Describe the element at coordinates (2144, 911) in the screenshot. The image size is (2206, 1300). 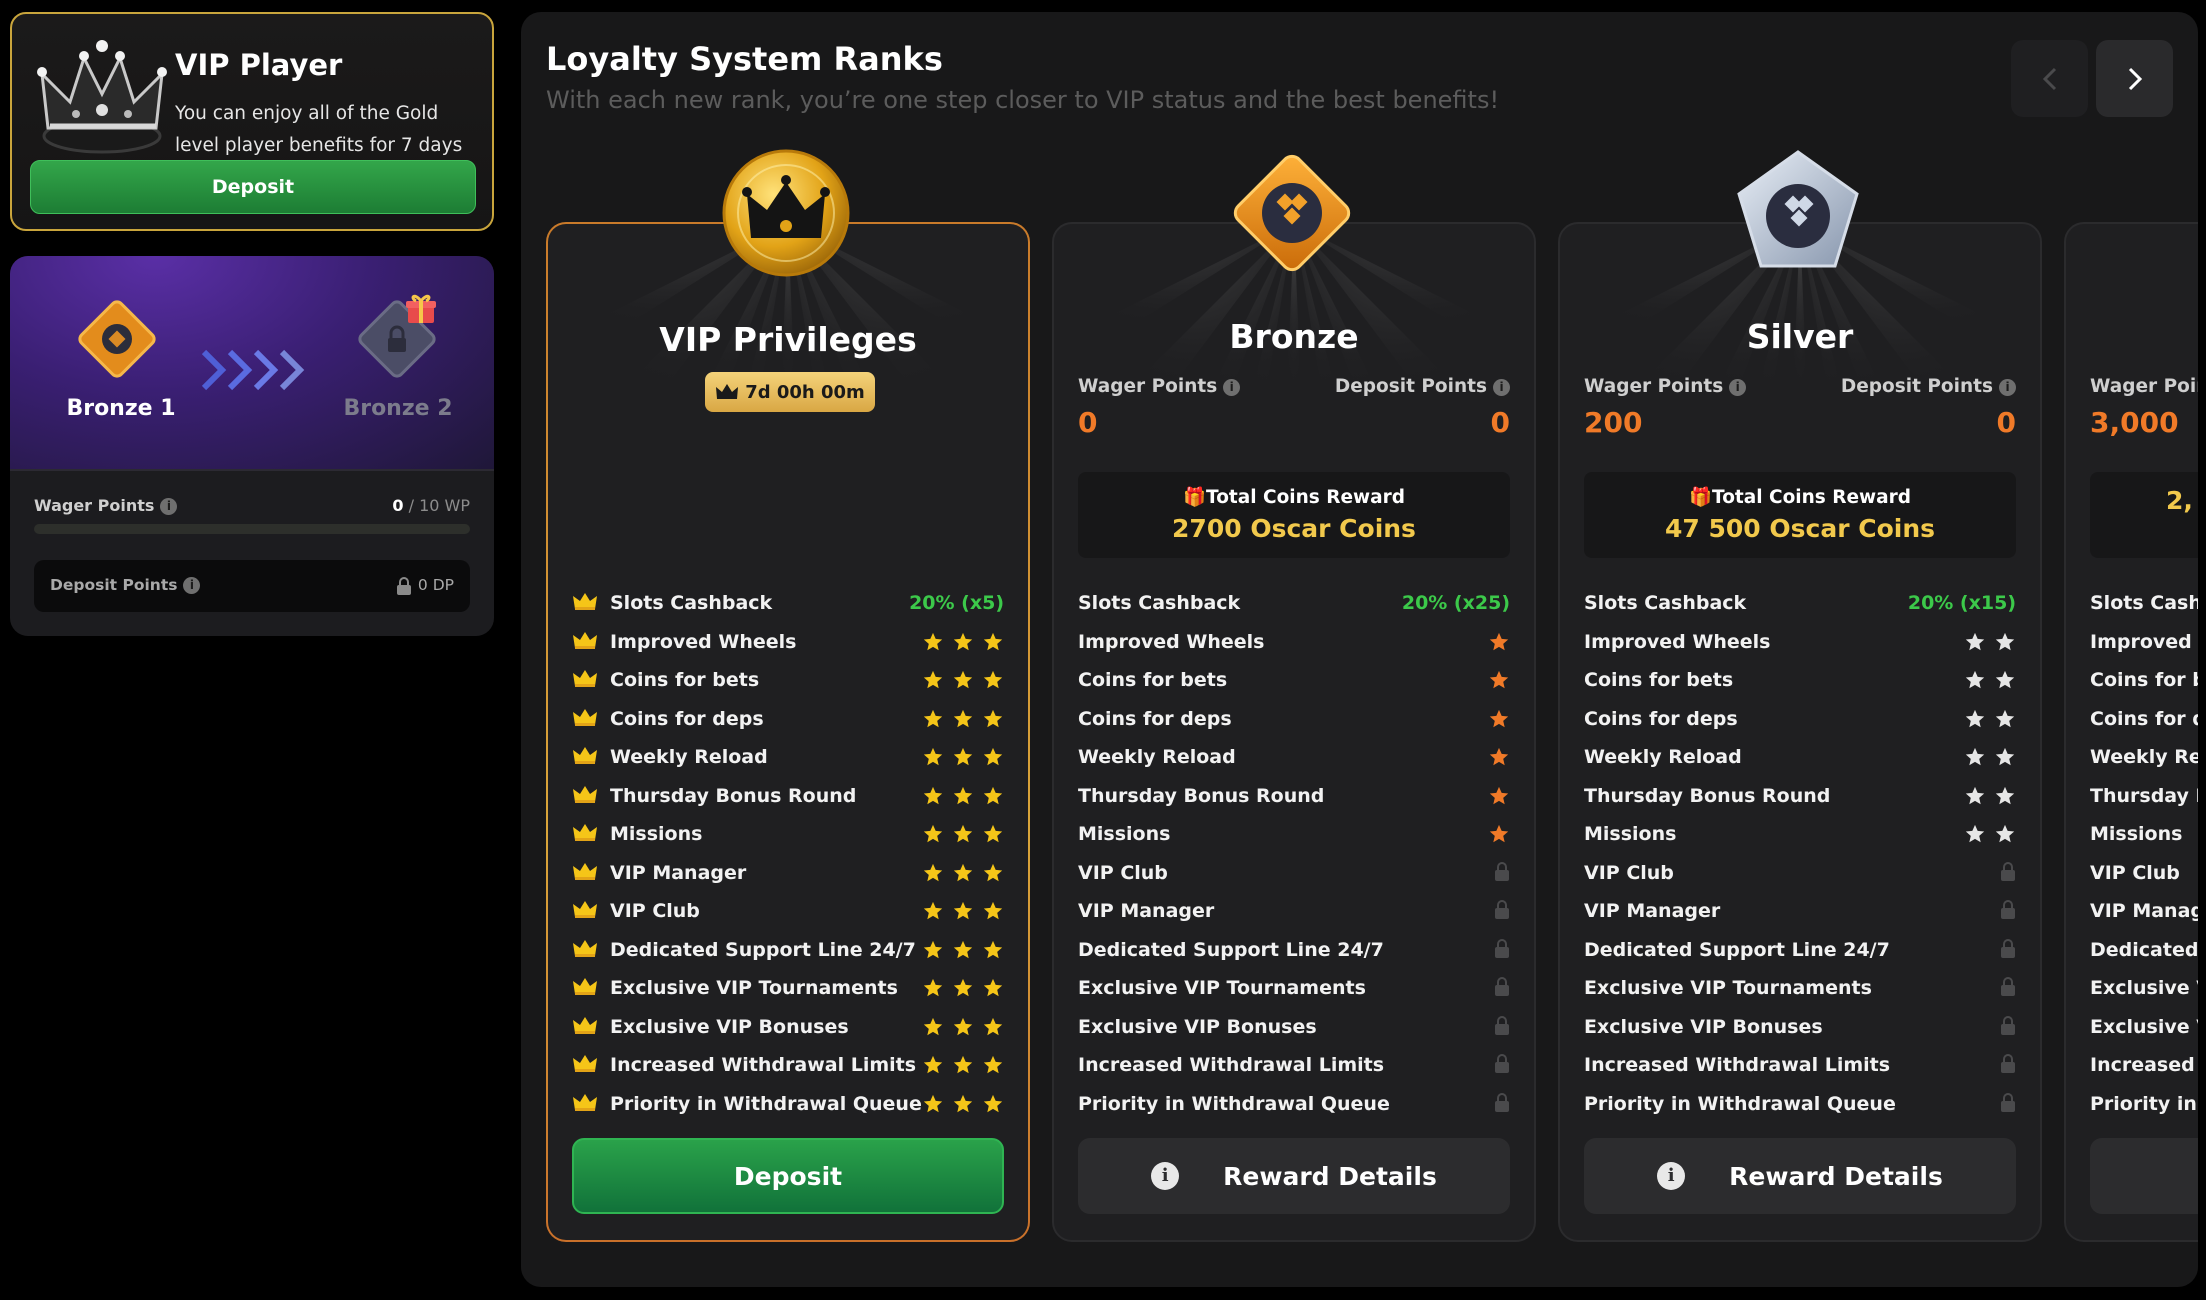
I see `benefit-name: VIP Manager` at that location.